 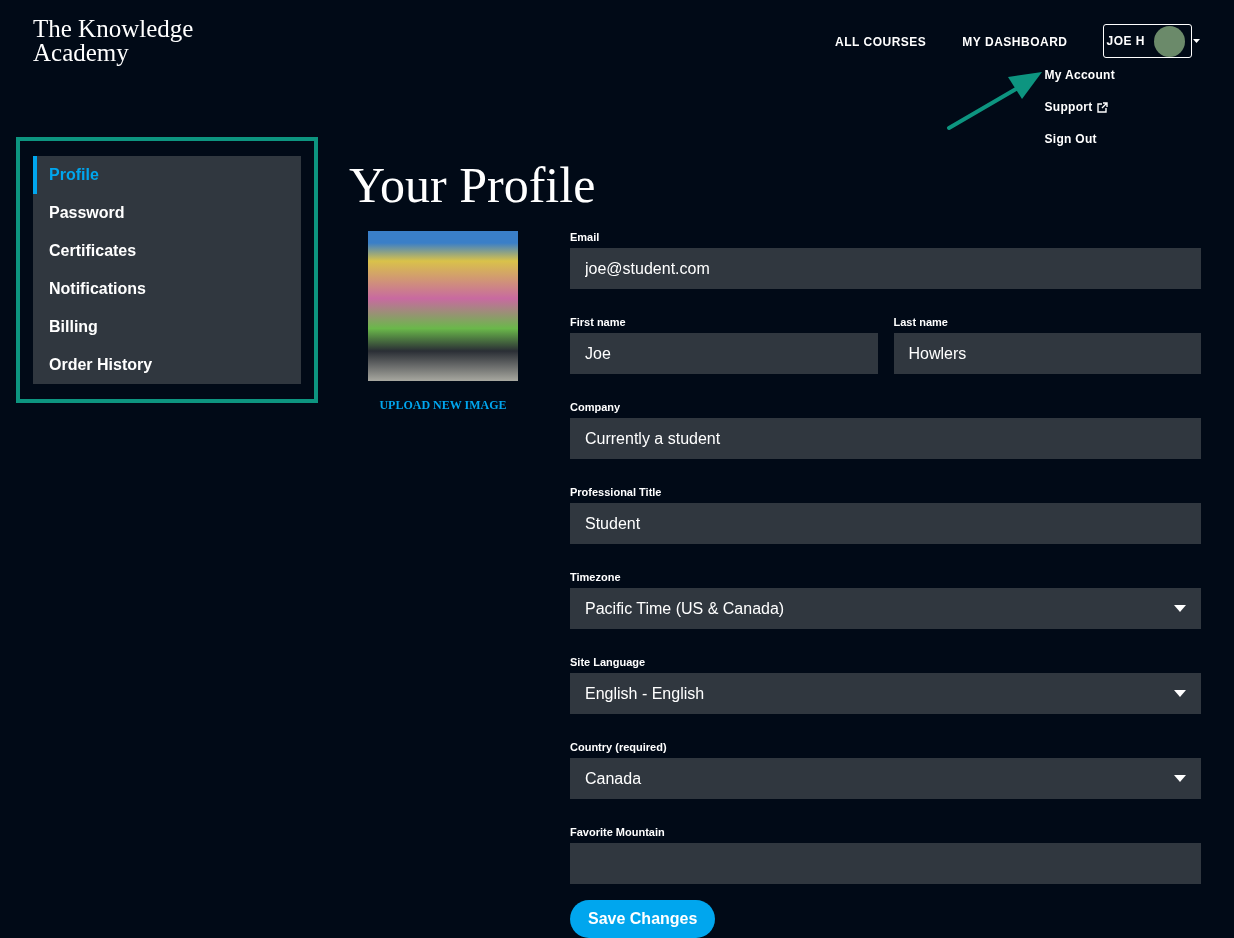 I want to click on input-field, so click(x=885, y=863).